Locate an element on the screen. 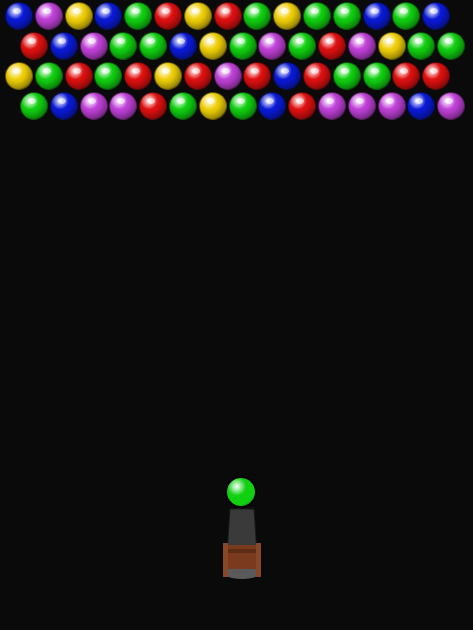  launcher is located at coordinates (242, 545).